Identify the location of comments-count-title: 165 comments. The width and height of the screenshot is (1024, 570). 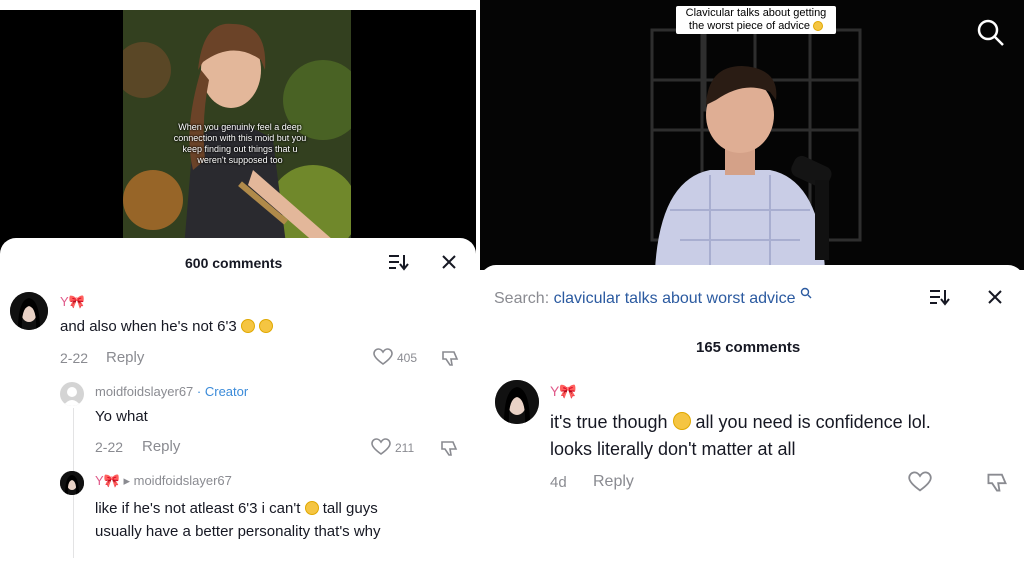
(748, 347).